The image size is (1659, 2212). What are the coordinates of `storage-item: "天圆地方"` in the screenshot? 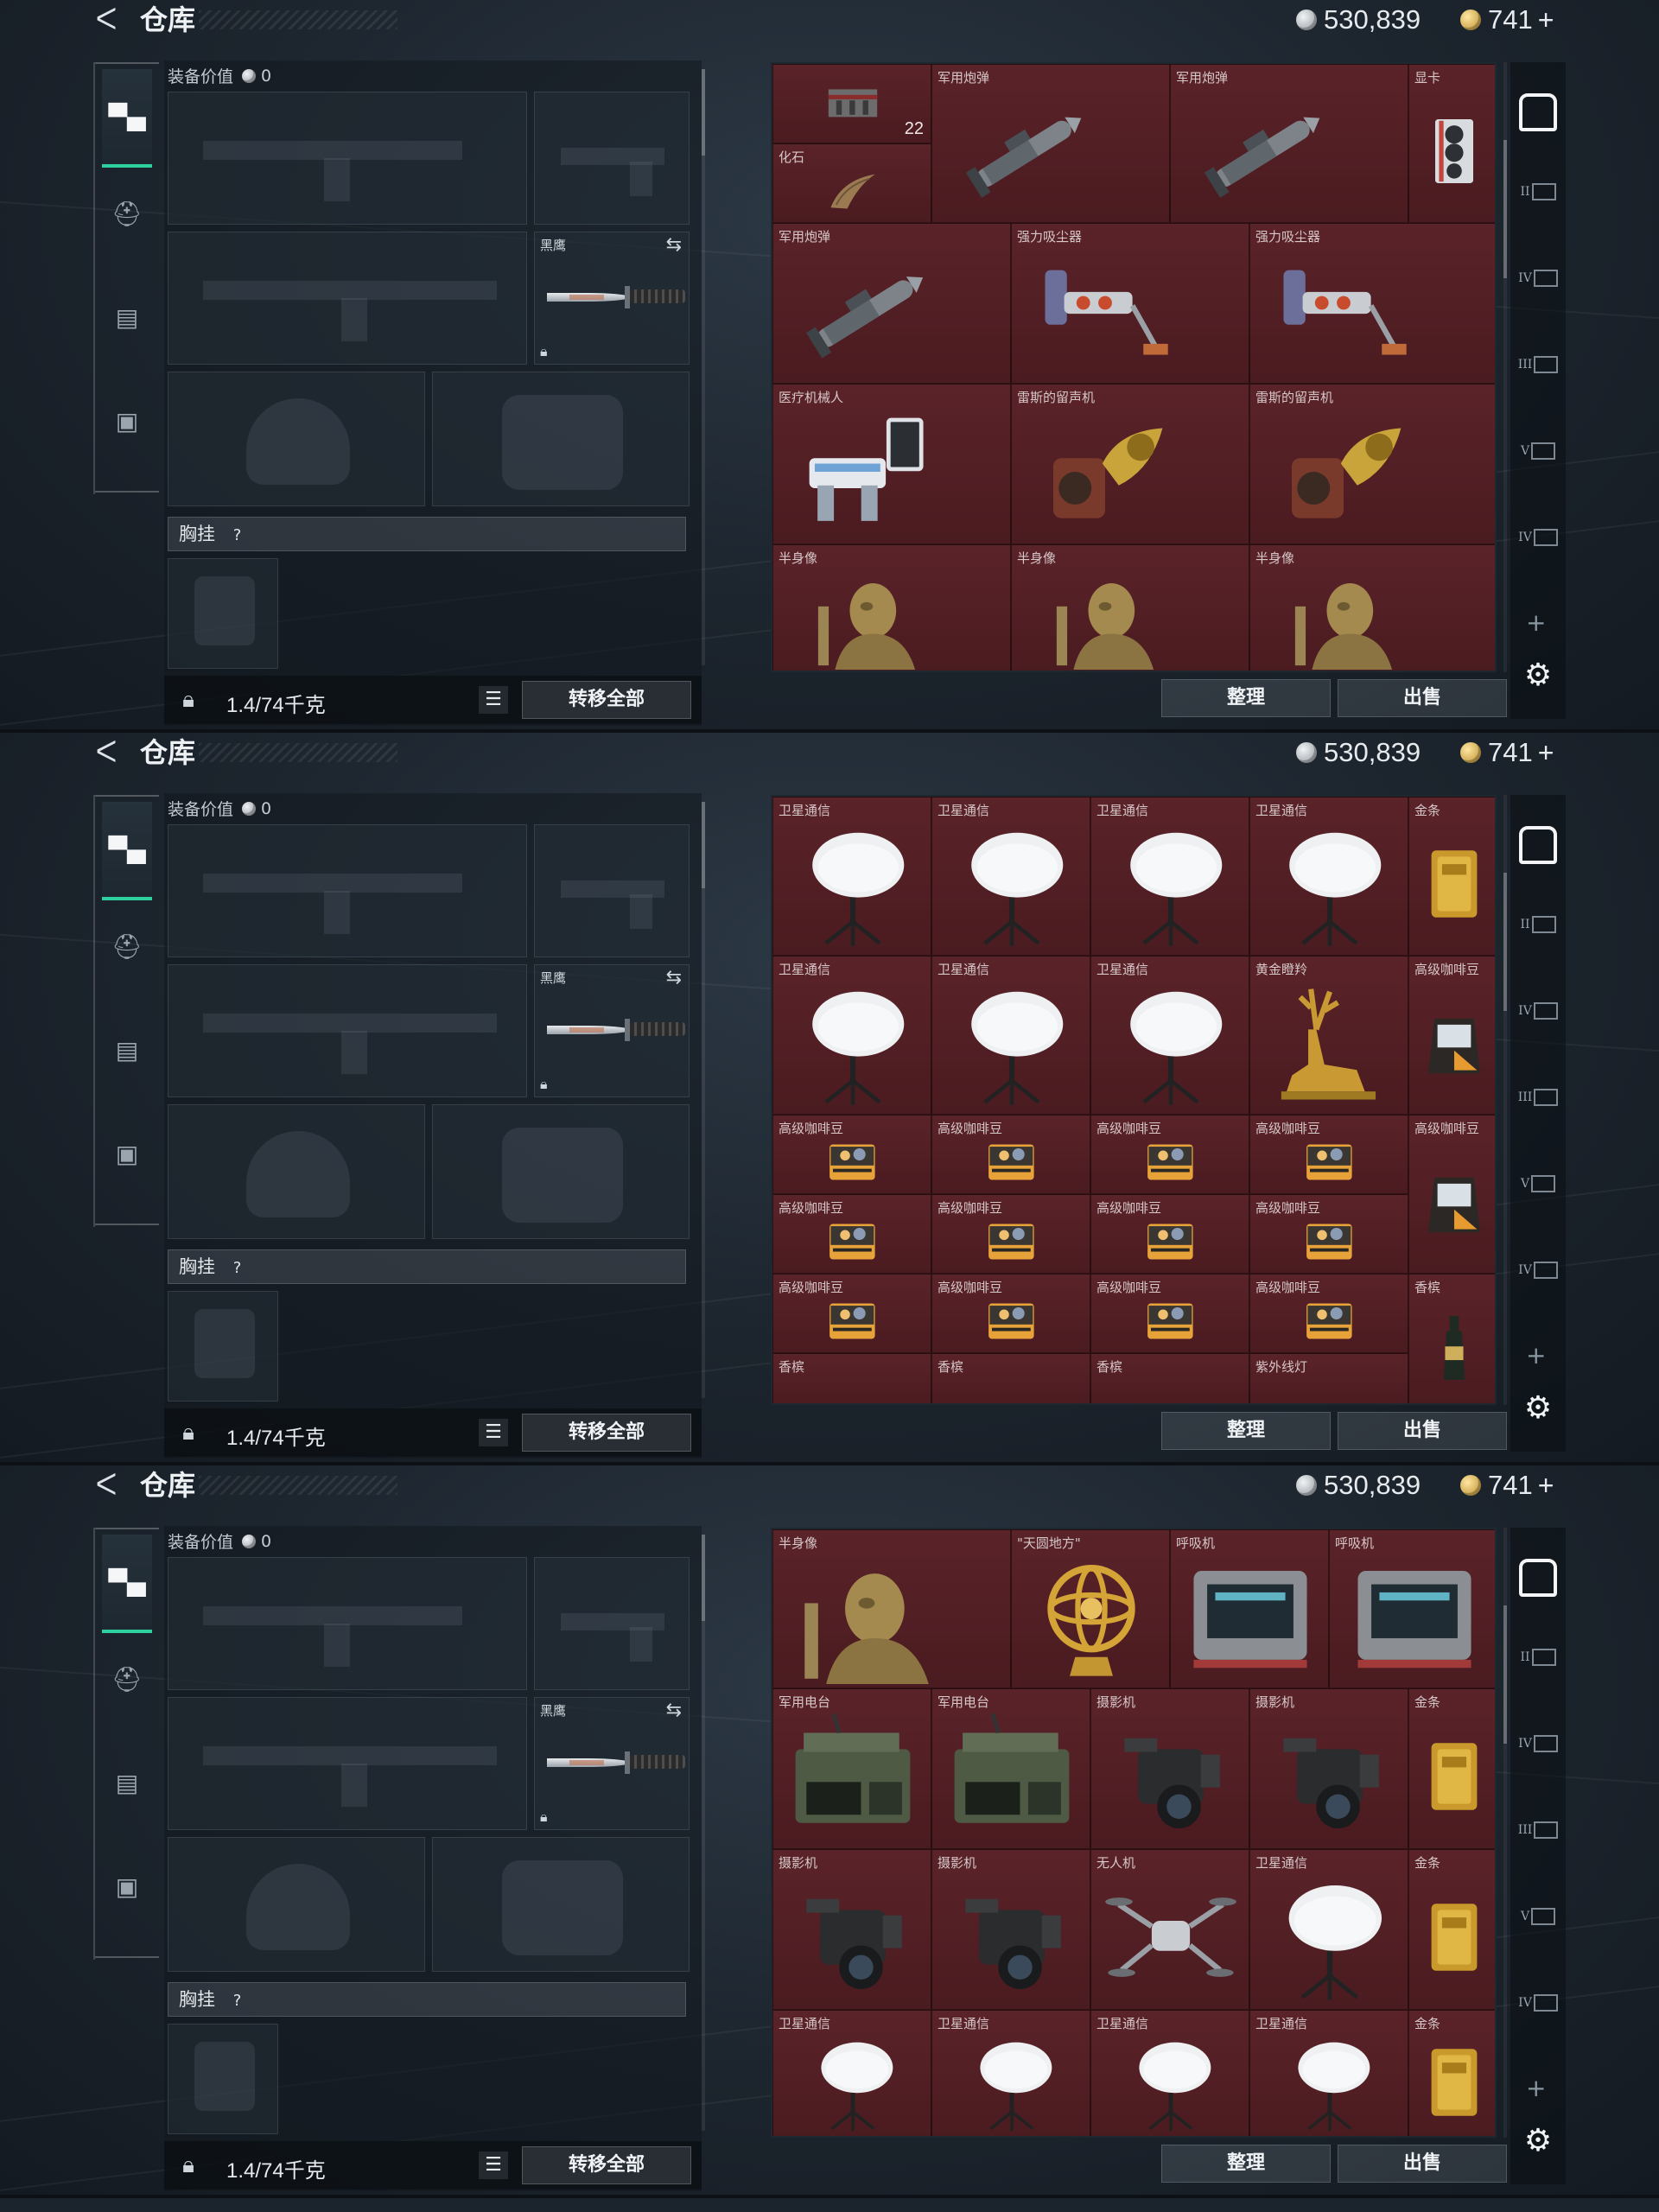 It's located at (1090, 1608).